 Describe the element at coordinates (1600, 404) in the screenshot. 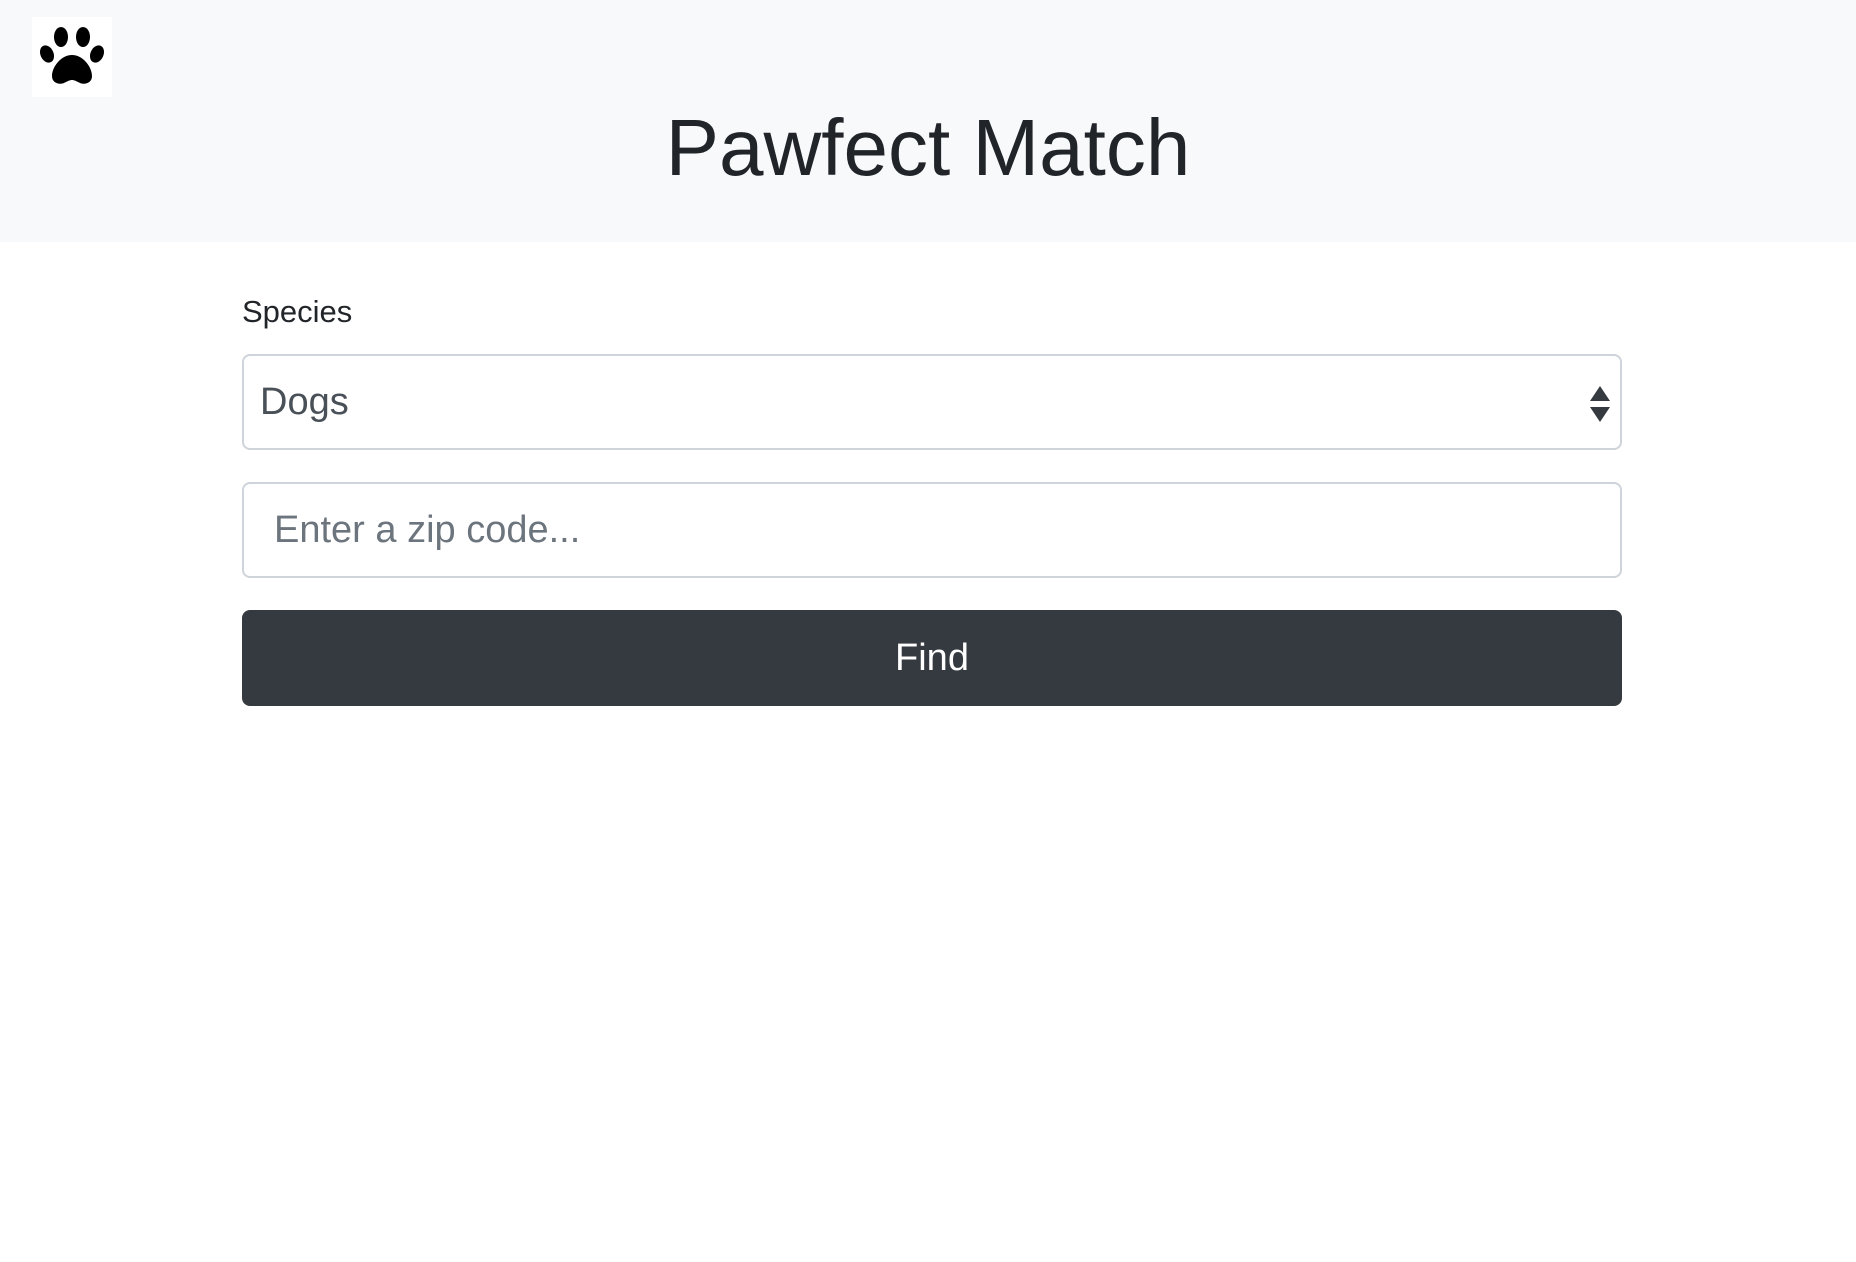

I see `select-arrows-icon` at that location.